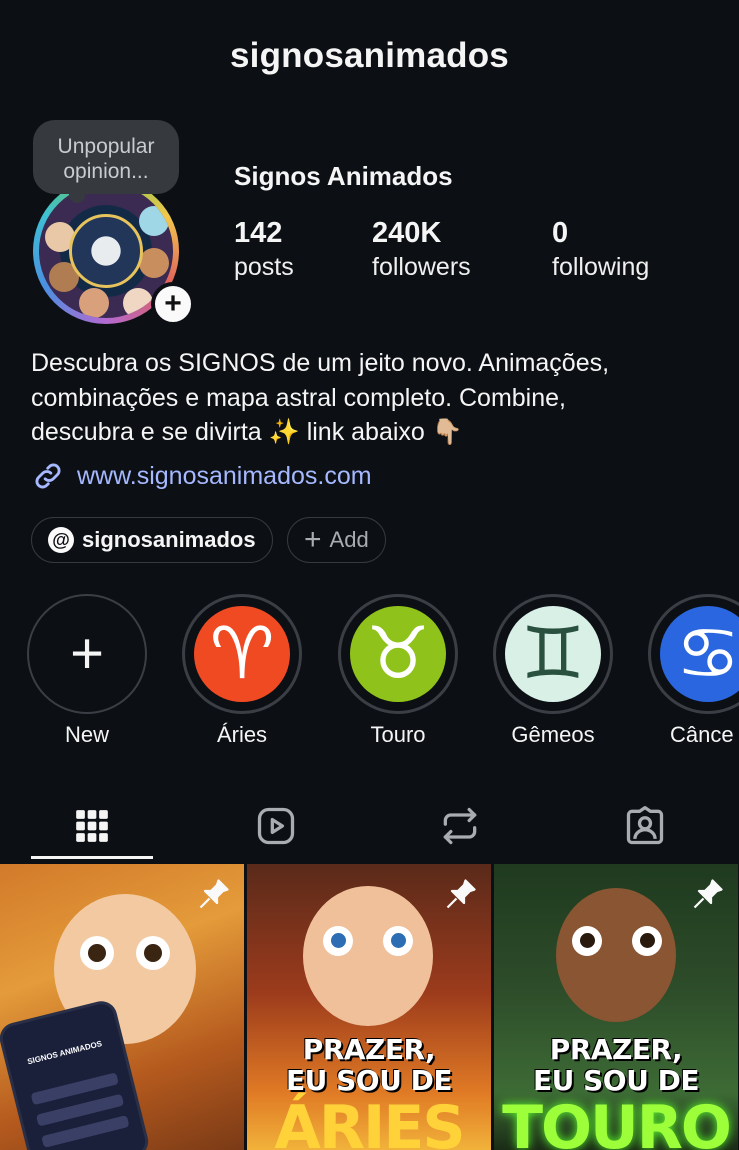  I want to click on stat-posts: 142 posts, so click(264, 250).